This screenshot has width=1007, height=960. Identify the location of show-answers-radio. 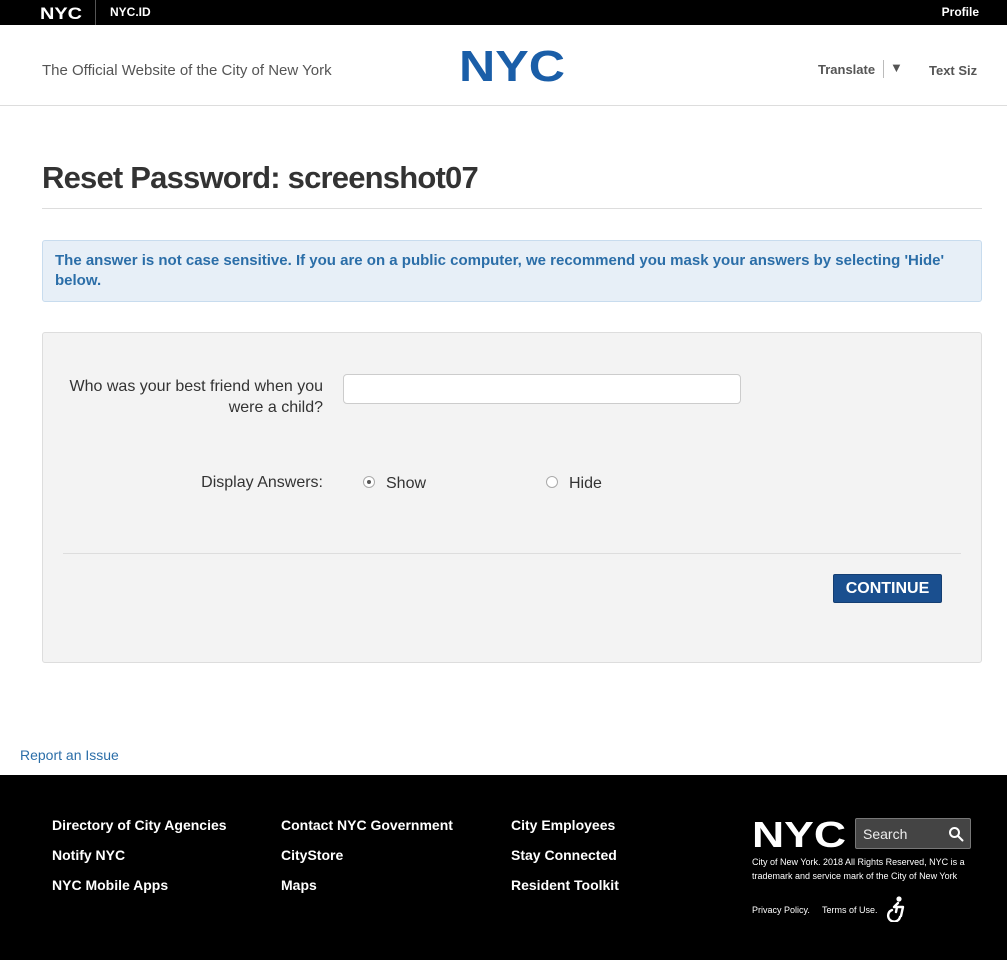
(369, 482).